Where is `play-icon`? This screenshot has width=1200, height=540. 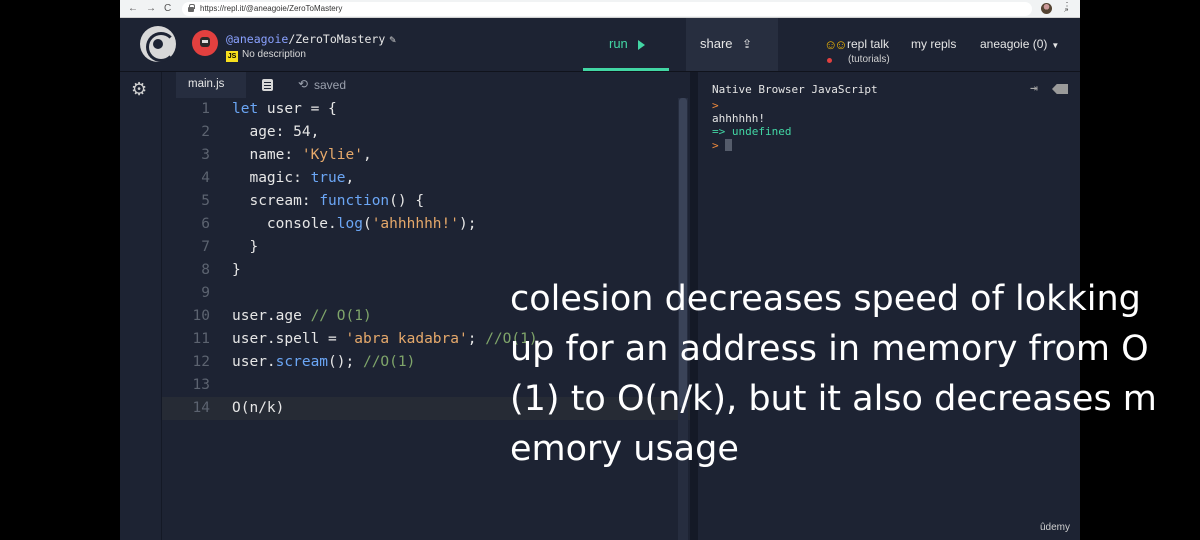
play-icon is located at coordinates (641, 45).